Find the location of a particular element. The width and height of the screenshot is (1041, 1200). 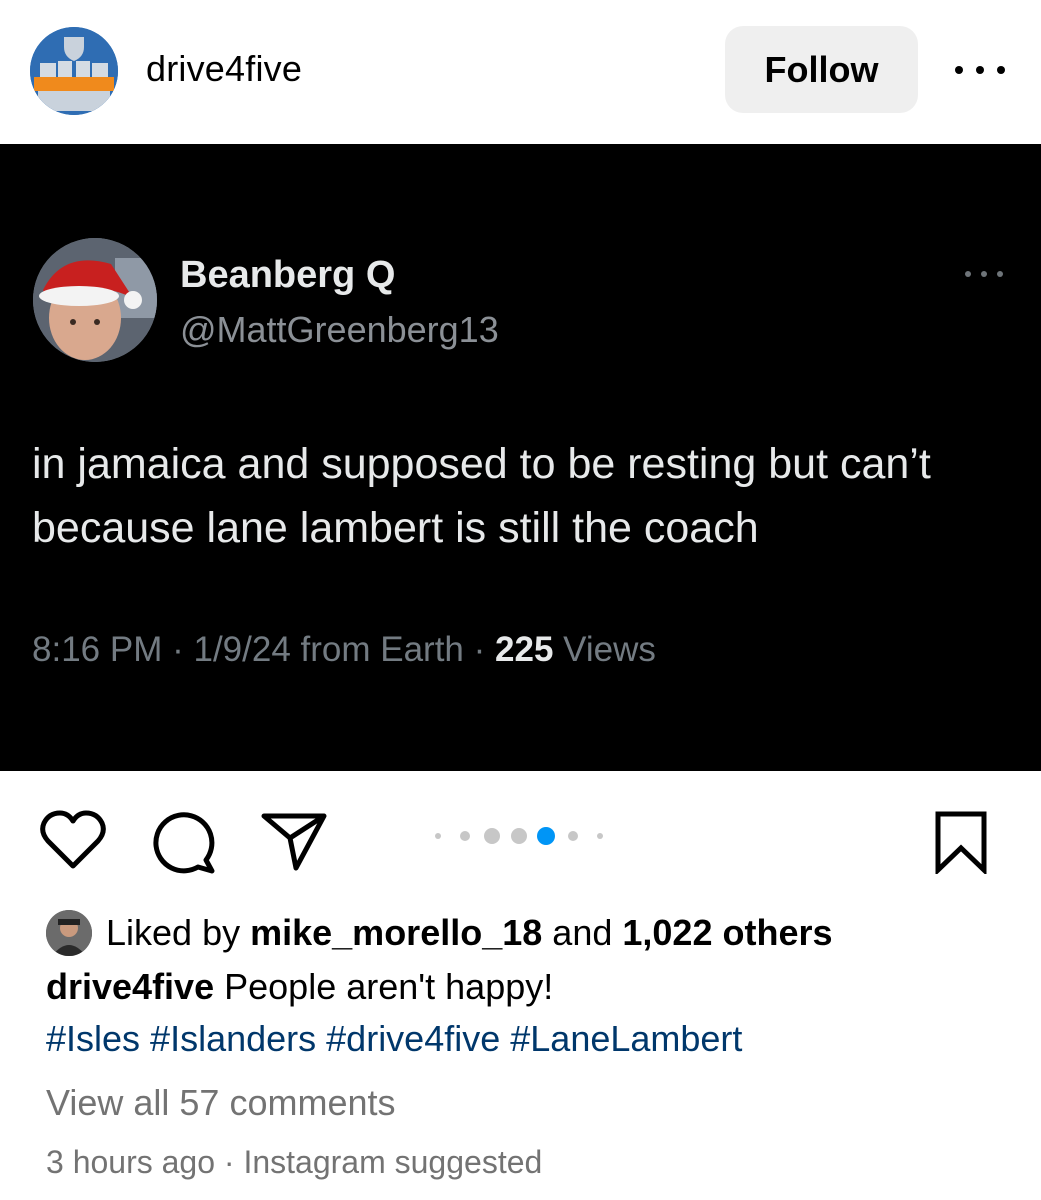

tweet-more-icon is located at coordinates (984, 274).